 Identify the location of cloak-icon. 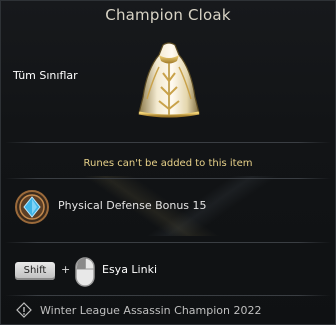
(169, 80).